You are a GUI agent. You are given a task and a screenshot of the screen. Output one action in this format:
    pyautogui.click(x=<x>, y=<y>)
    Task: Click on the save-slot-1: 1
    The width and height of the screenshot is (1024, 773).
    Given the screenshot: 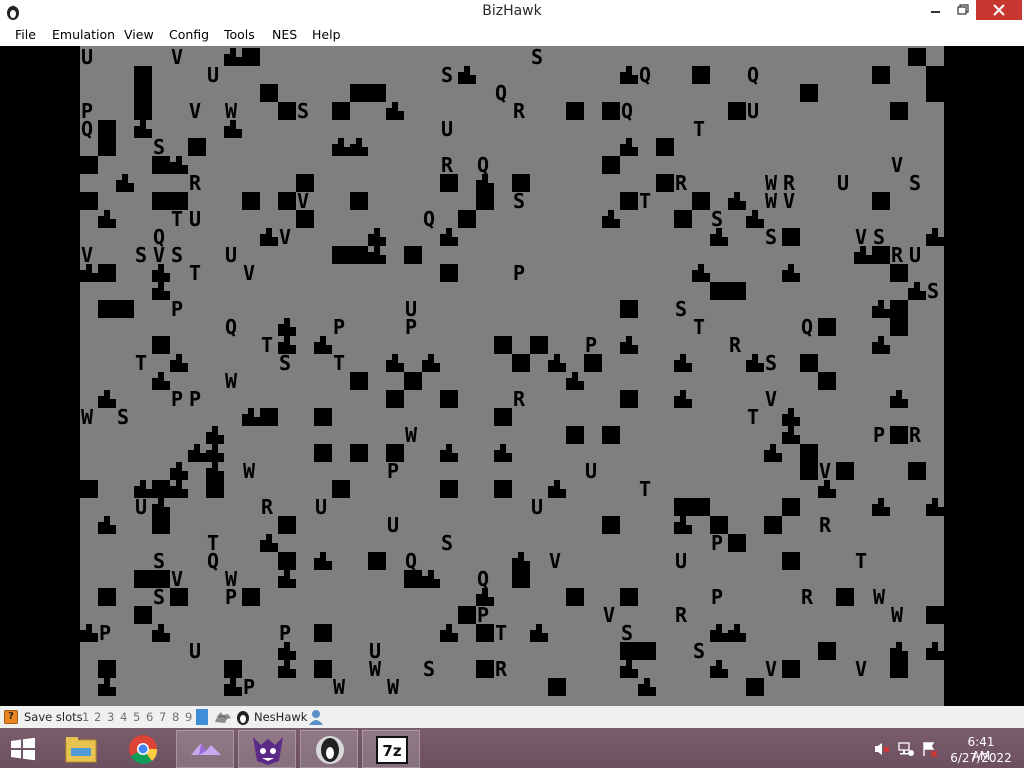 What is the action you would take?
    pyautogui.click(x=85, y=717)
    